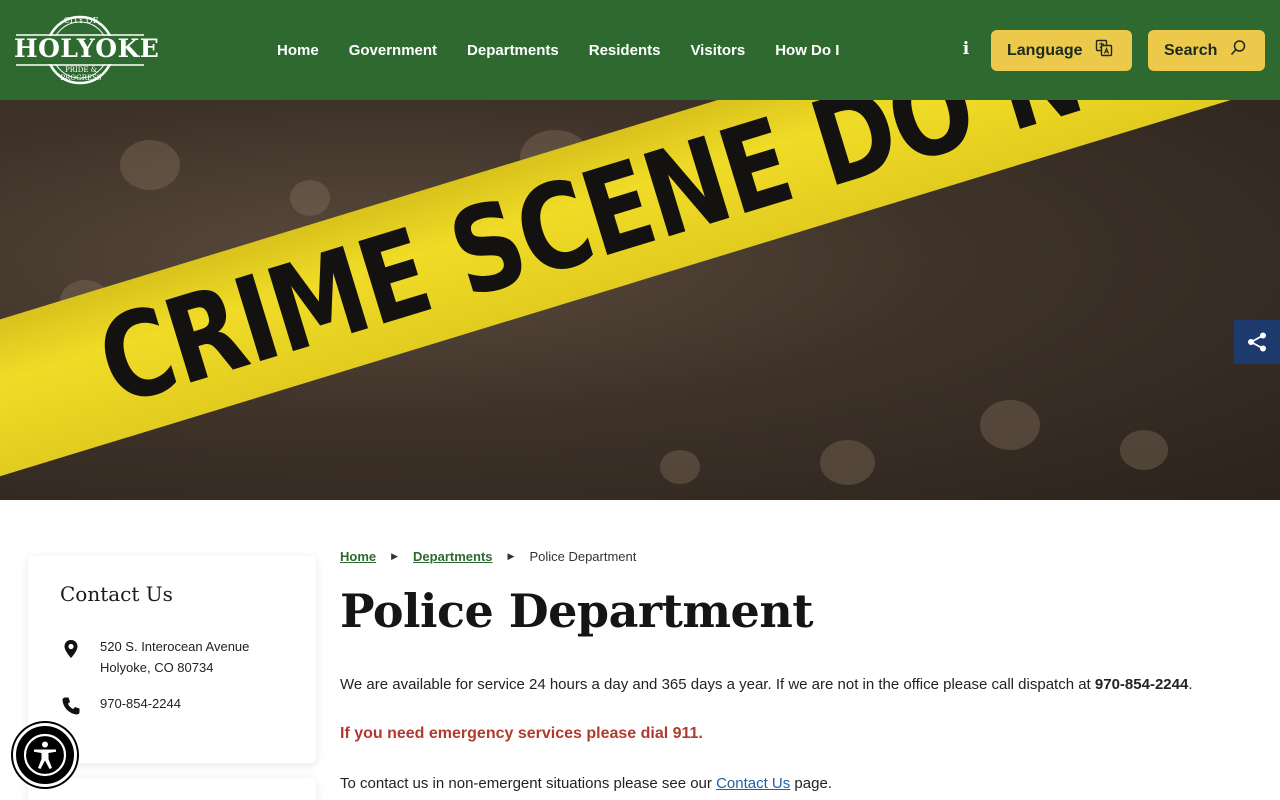 The image size is (1280, 800). I want to click on accessibility-icon, so click(45, 755).